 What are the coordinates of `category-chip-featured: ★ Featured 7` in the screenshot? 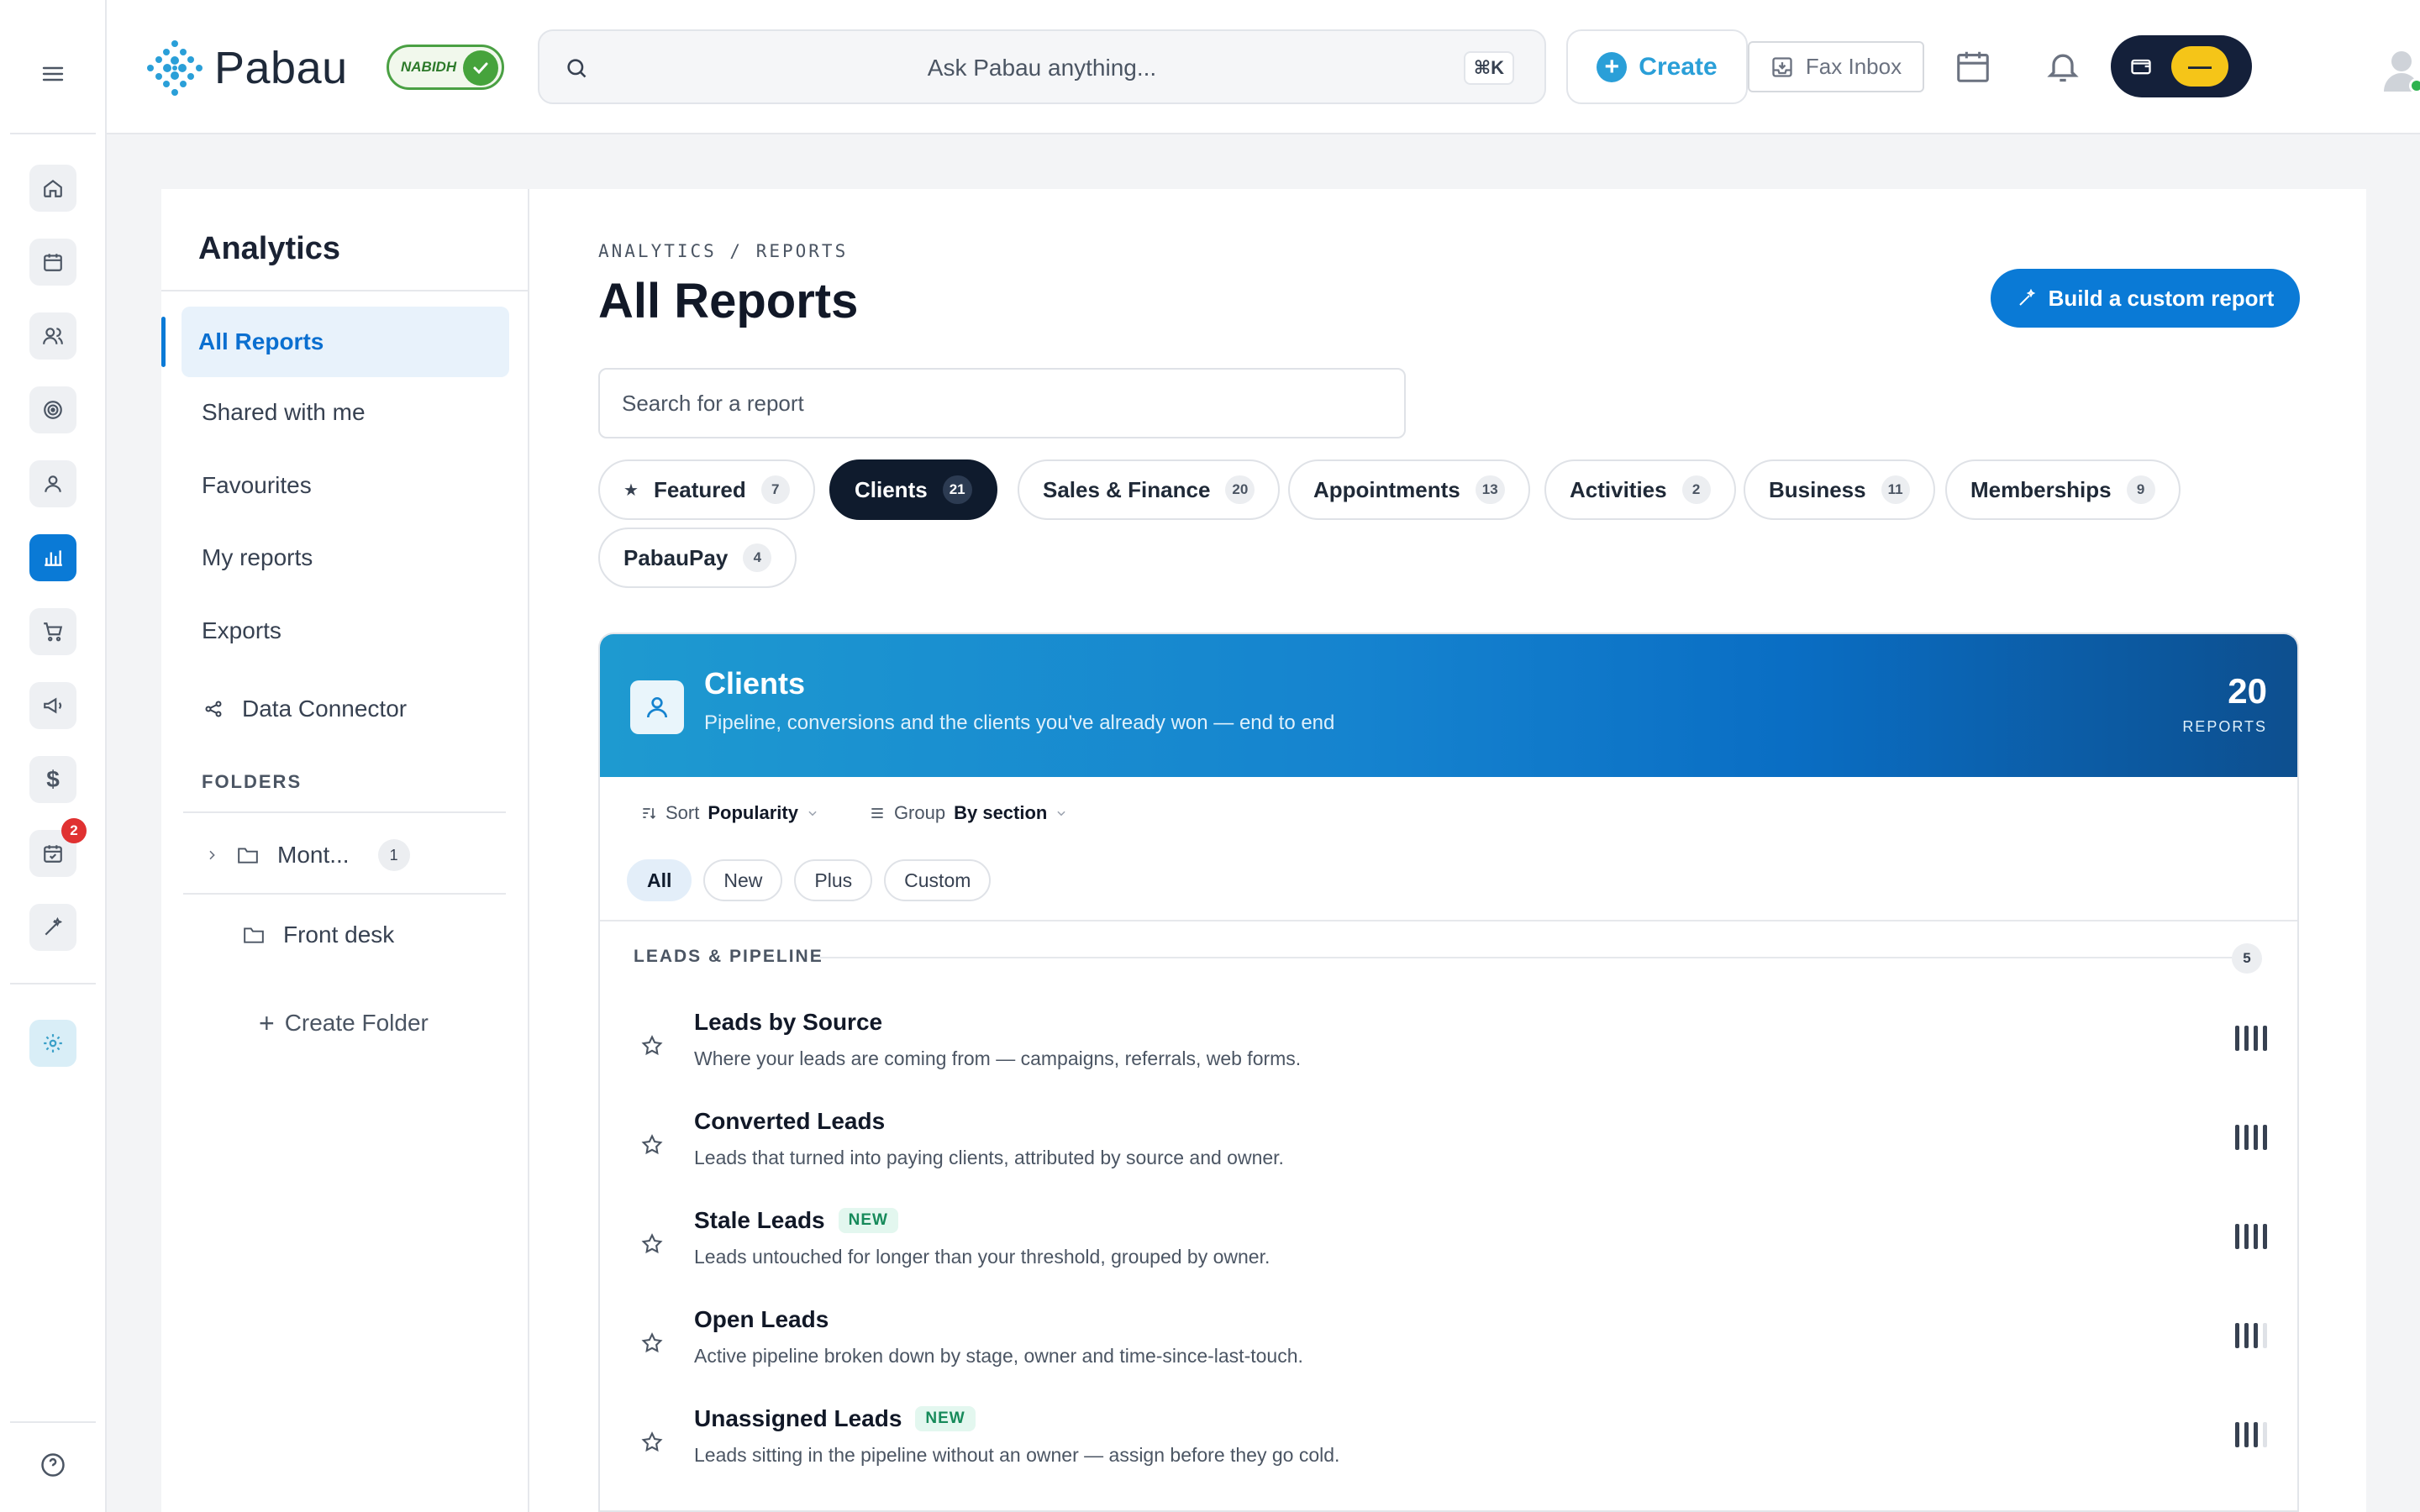 It's located at (706, 489).